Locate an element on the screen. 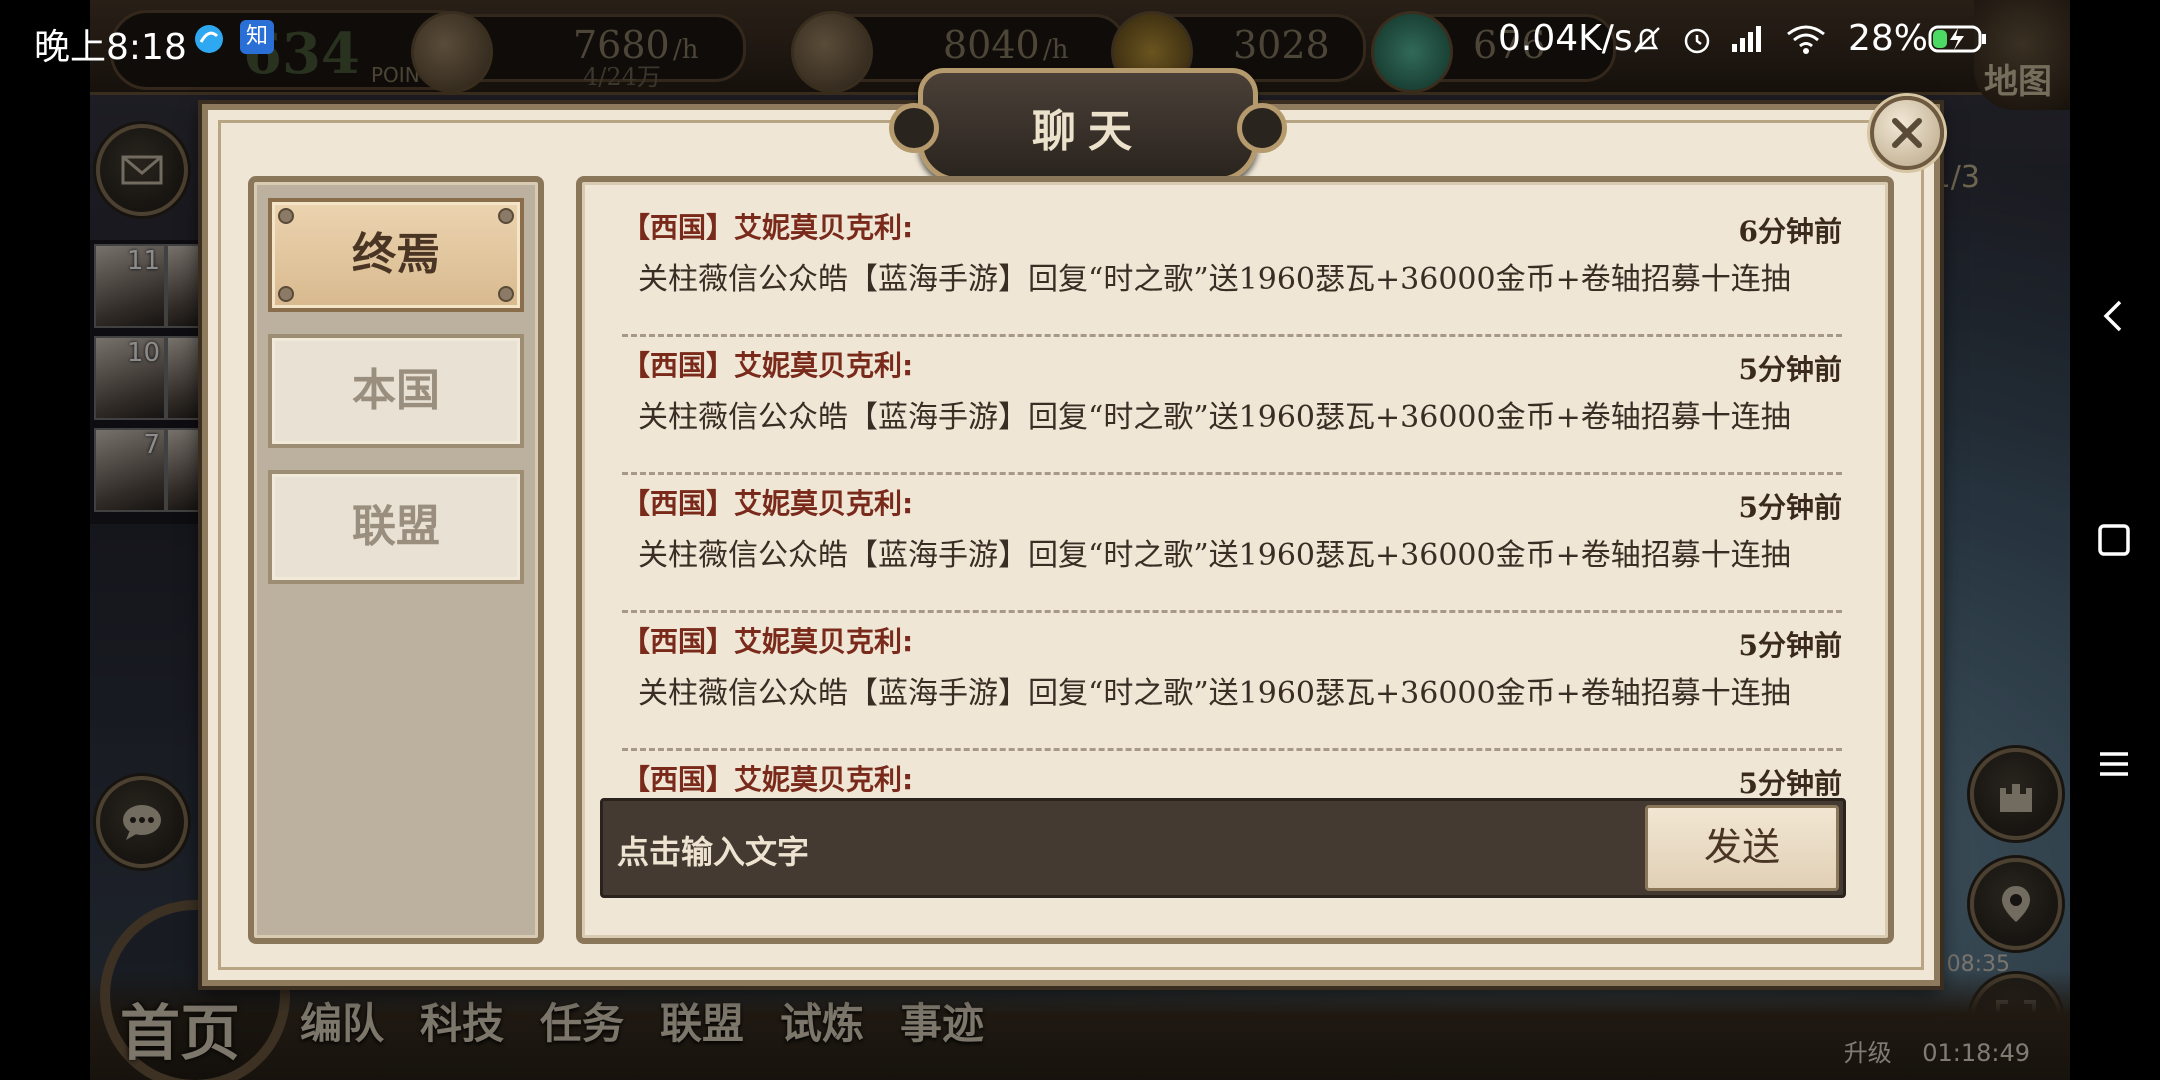  chat-input: 点击输入文字 is located at coordinates (713, 850).